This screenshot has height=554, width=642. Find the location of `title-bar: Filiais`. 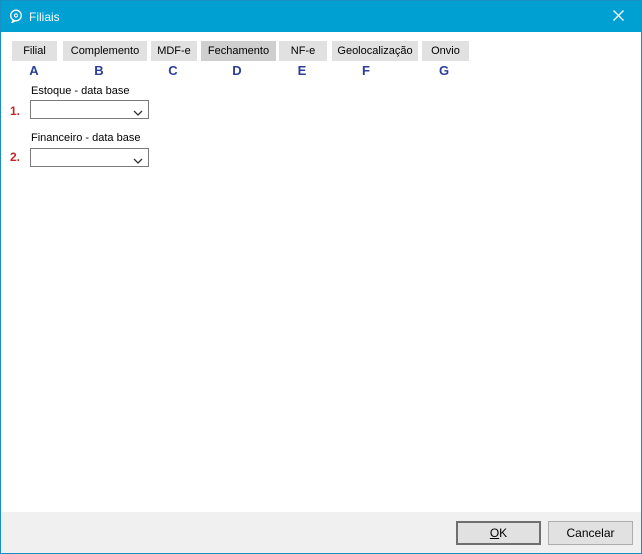

title-bar: Filiais is located at coordinates (321, 16).